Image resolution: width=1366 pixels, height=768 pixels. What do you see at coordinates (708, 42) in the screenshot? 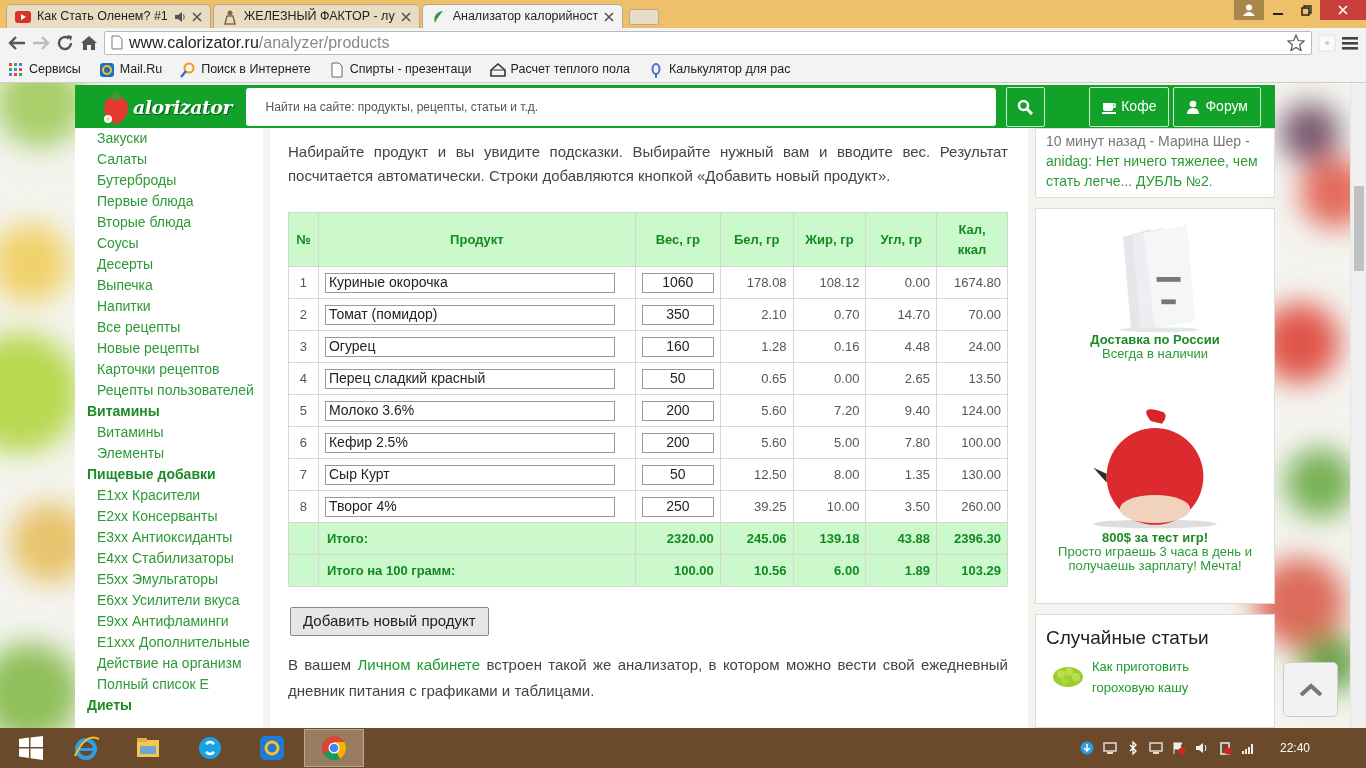
I see `address-bar: www.calorizator.ru/analyzer/products` at bounding box center [708, 42].